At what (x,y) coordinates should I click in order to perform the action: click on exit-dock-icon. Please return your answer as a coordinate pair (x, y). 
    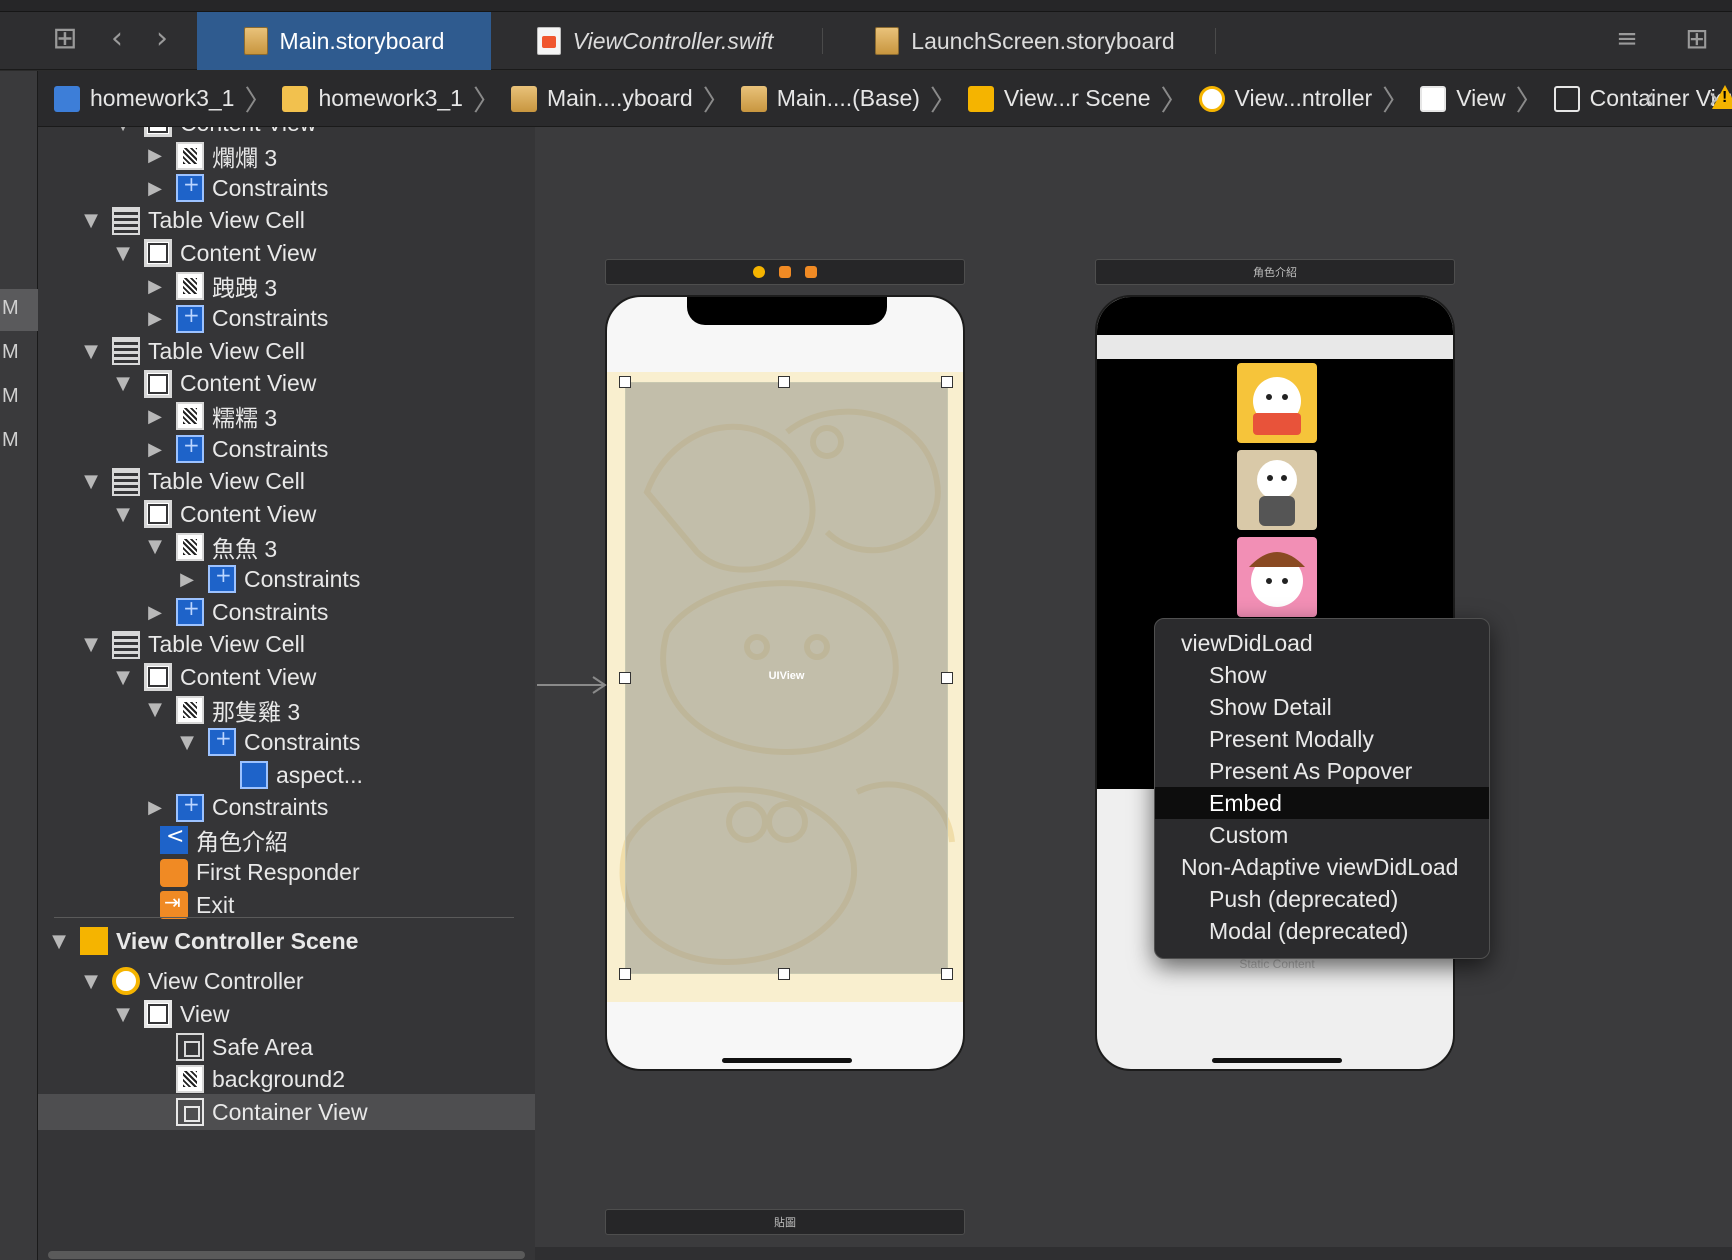
    Looking at the image, I should click on (811, 272).